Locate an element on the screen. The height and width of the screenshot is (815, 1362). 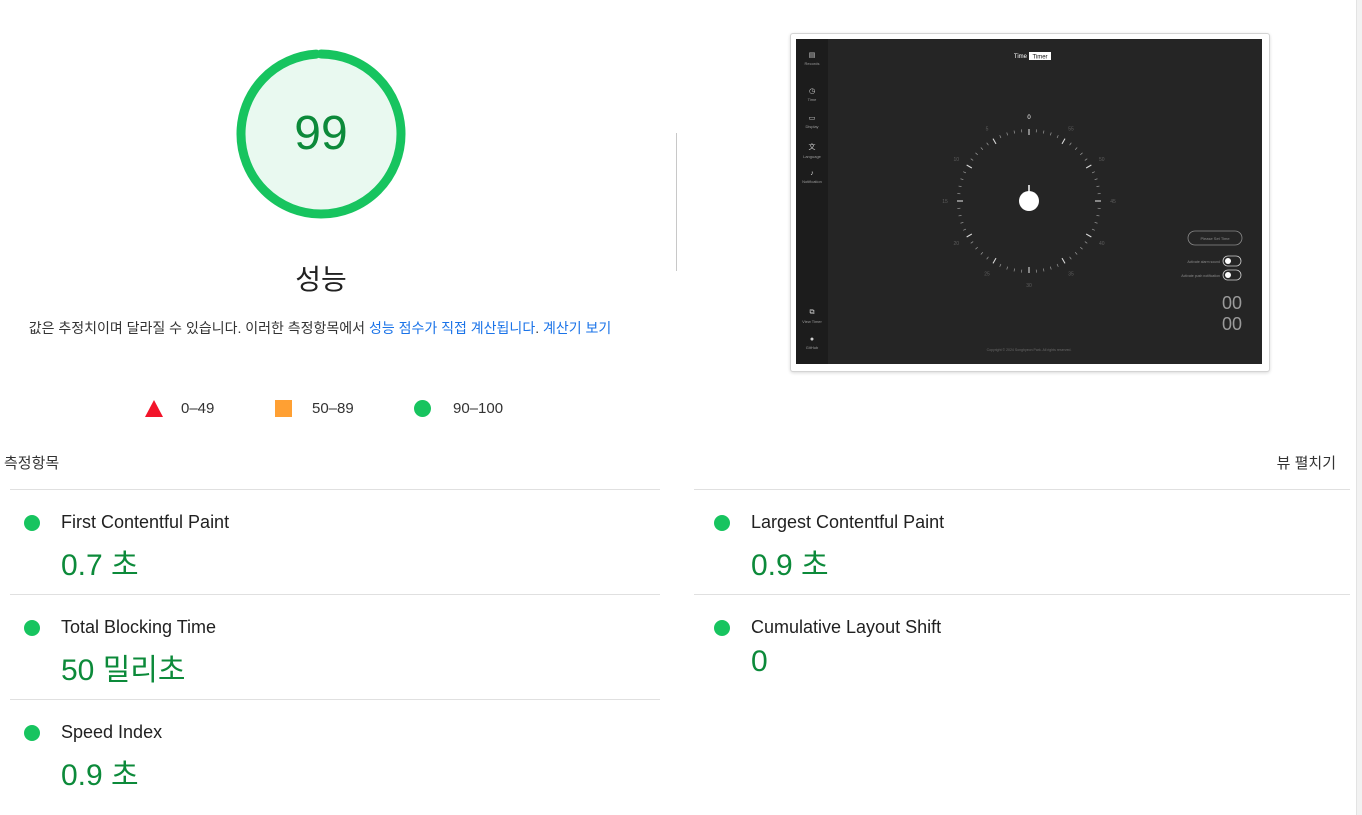
dial-number: 35 is located at coordinates (1071, 275).